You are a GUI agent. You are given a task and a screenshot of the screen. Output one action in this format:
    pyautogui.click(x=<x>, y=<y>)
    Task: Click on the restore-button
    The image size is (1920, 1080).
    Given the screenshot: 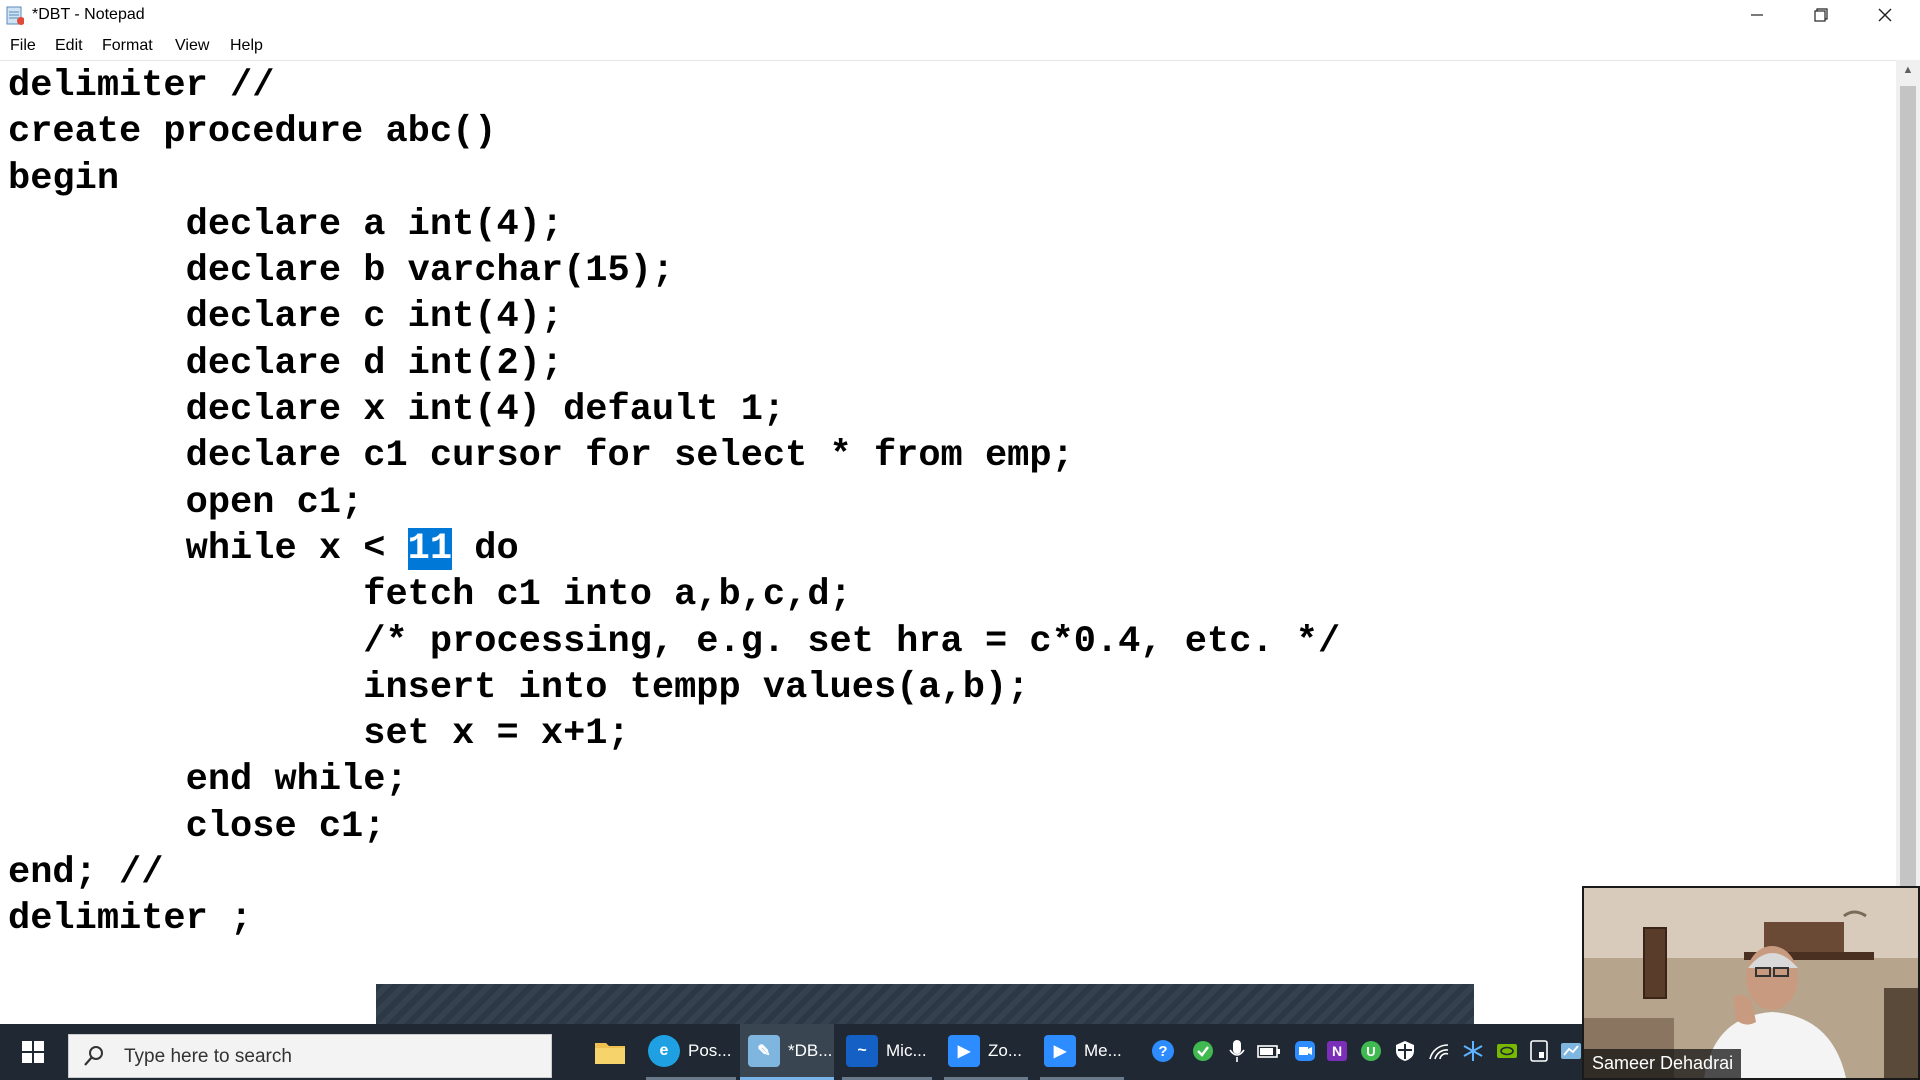 What is the action you would take?
    pyautogui.click(x=1821, y=15)
    